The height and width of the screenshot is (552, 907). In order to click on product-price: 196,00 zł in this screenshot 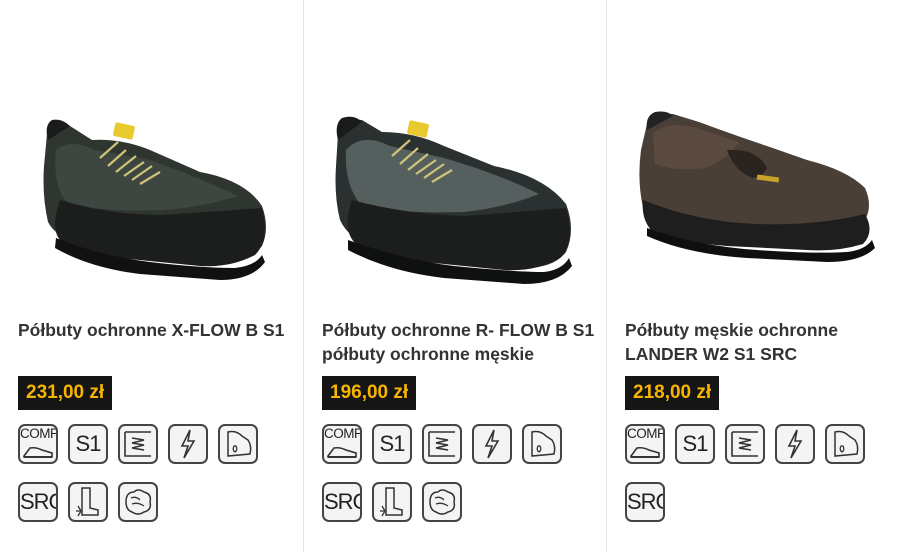, I will do `click(369, 393)`.